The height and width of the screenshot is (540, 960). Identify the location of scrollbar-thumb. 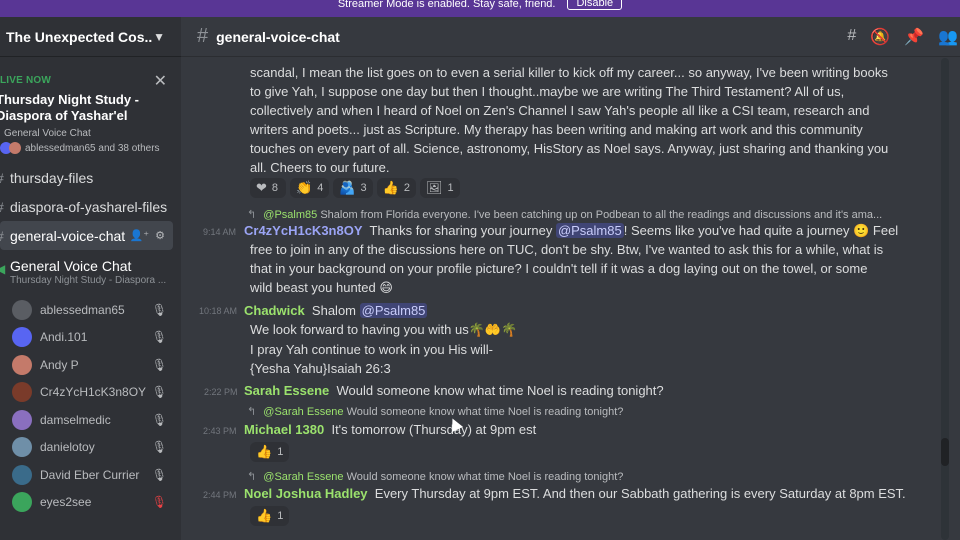
(945, 452).